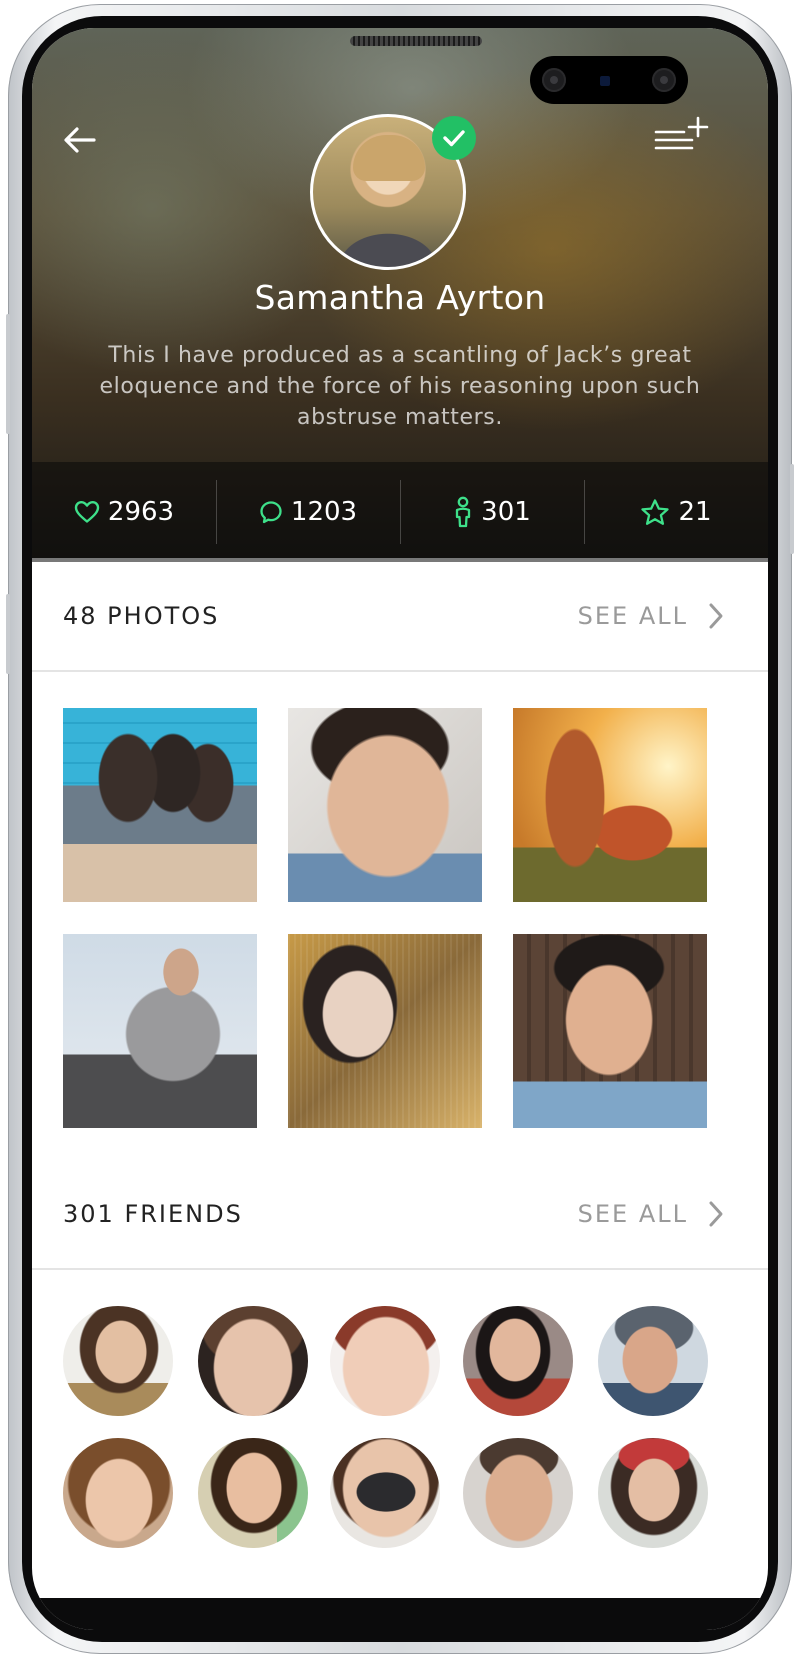  What do you see at coordinates (324, 512) in the screenshot?
I see `stat-comments-value: 1203` at bounding box center [324, 512].